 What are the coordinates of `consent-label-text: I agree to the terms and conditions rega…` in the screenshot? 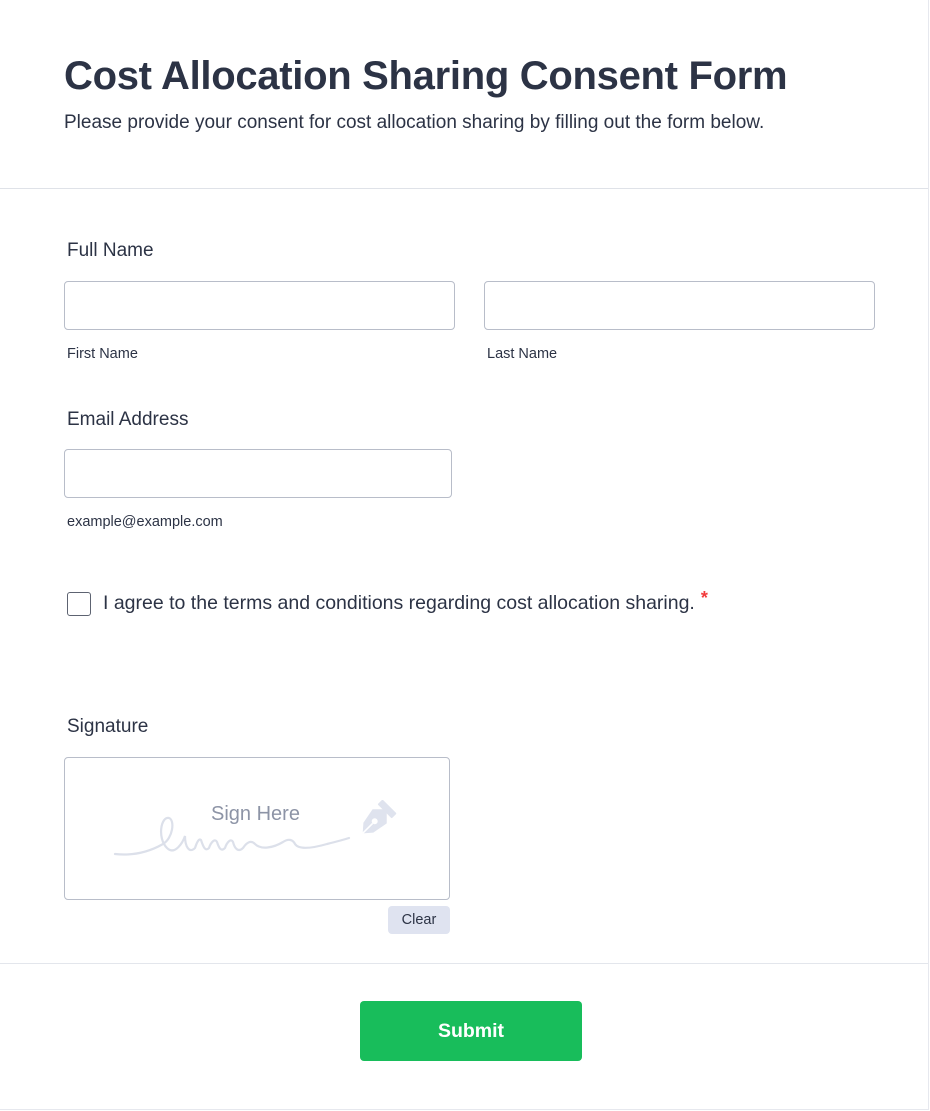 It's located at (399, 603).